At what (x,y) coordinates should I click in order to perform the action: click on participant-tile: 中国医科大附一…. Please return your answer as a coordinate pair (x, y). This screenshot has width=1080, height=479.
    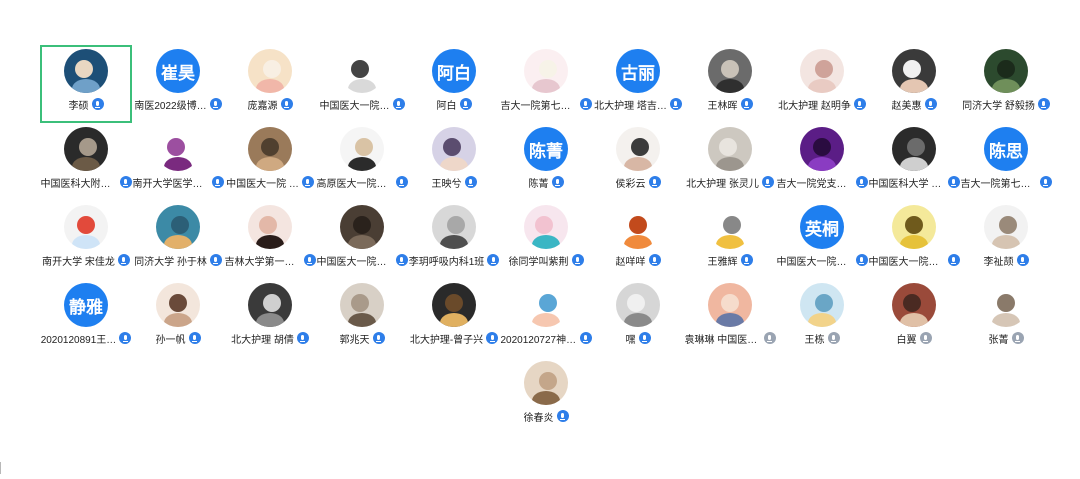
    Looking at the image, I should click on (86, 162).